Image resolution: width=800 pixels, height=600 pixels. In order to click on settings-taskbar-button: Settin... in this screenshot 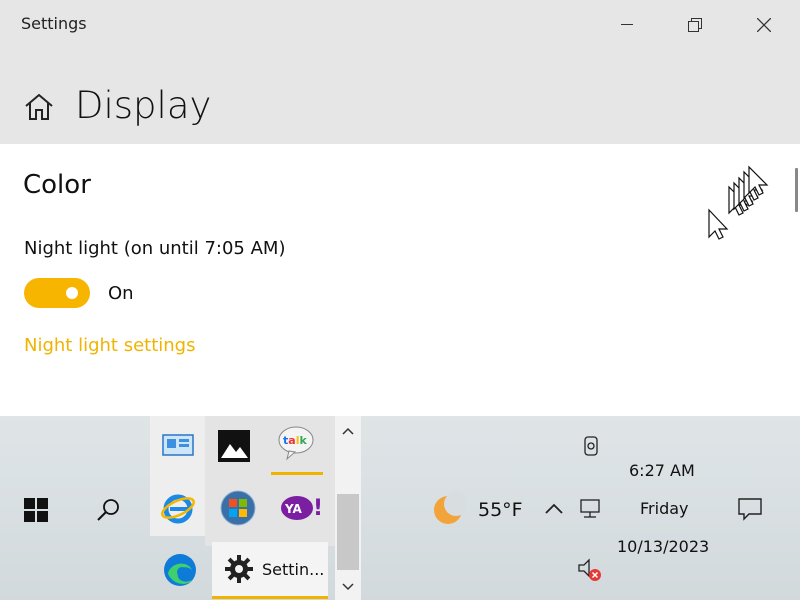, I will do `click(270, 569)`.